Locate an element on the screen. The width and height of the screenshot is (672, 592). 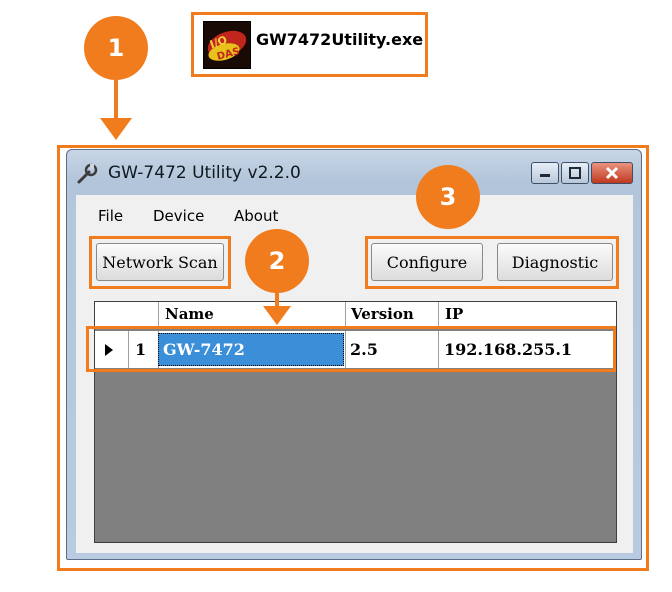
step-1-arrow-shaft is located at coordinates (116, 101).